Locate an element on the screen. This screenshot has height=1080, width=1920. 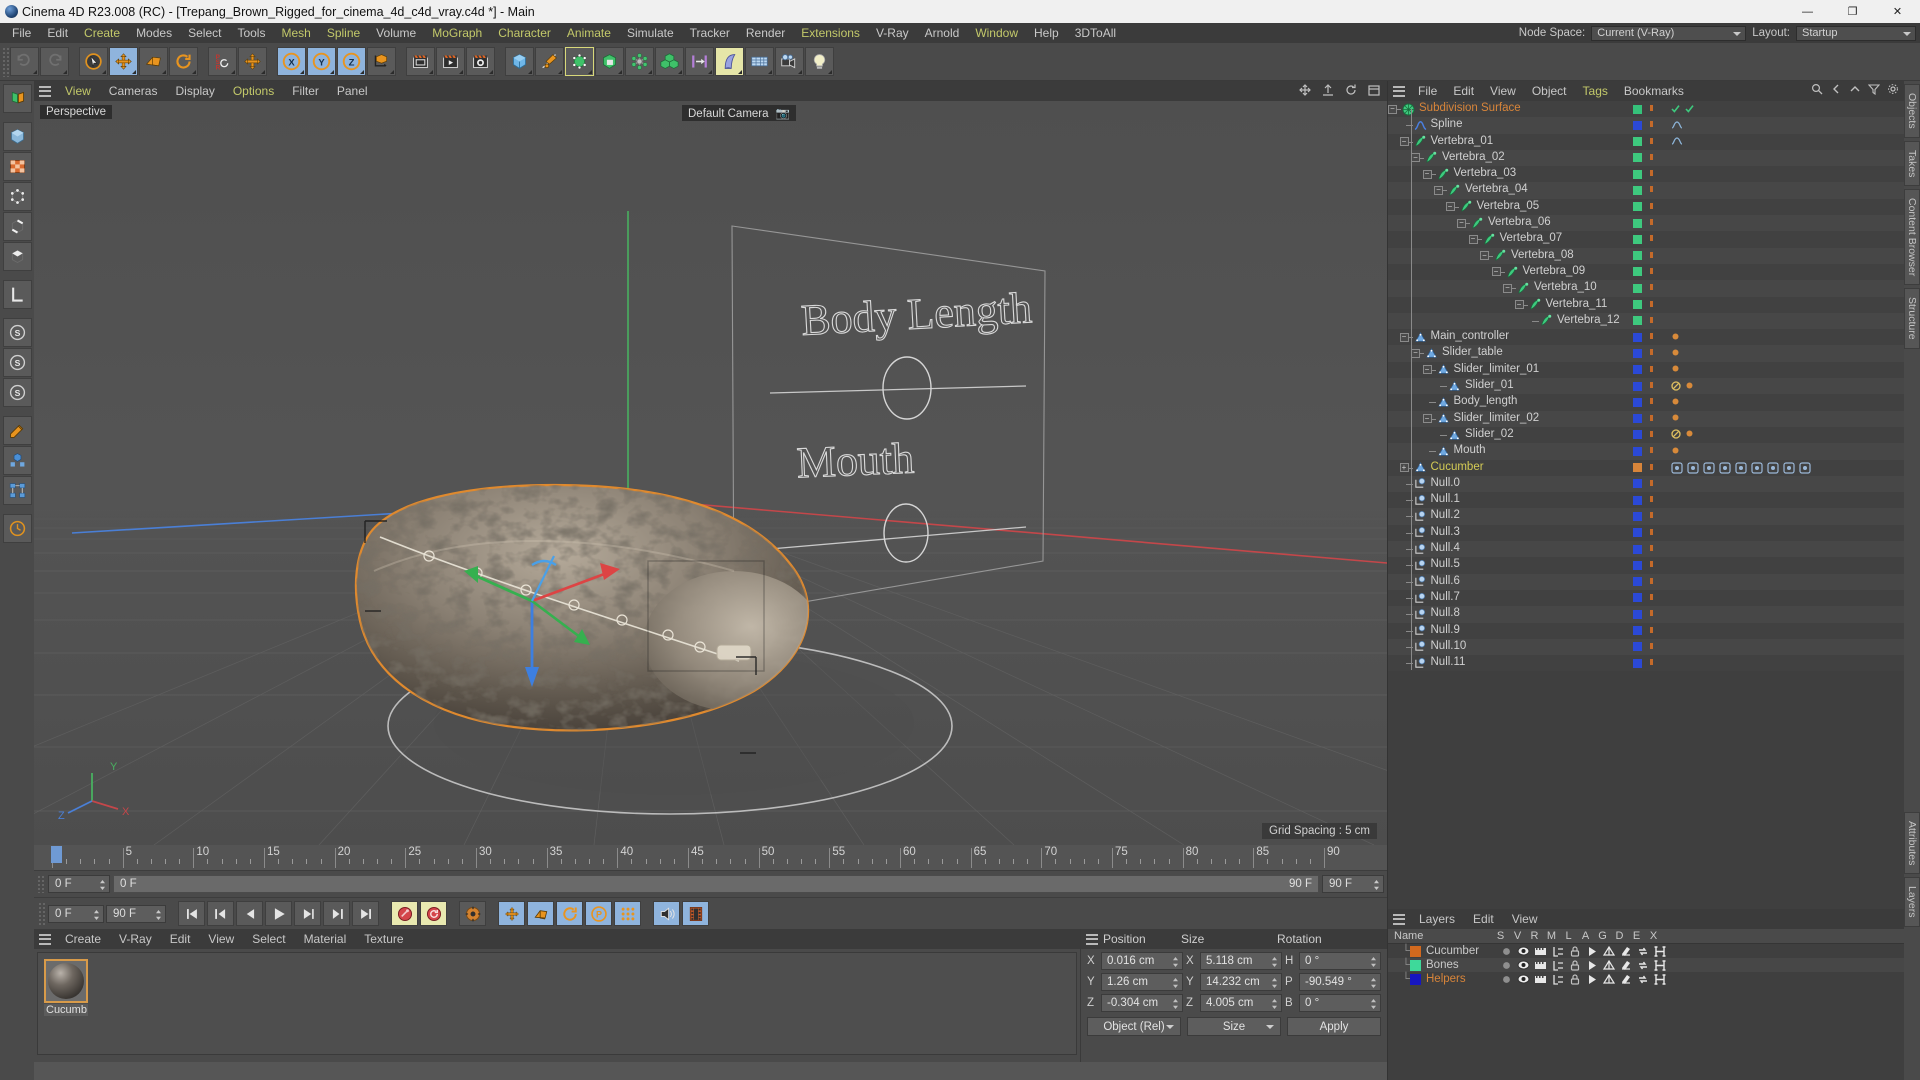
dock-tab-structure: Structure is located at coordinates (1912, 318).